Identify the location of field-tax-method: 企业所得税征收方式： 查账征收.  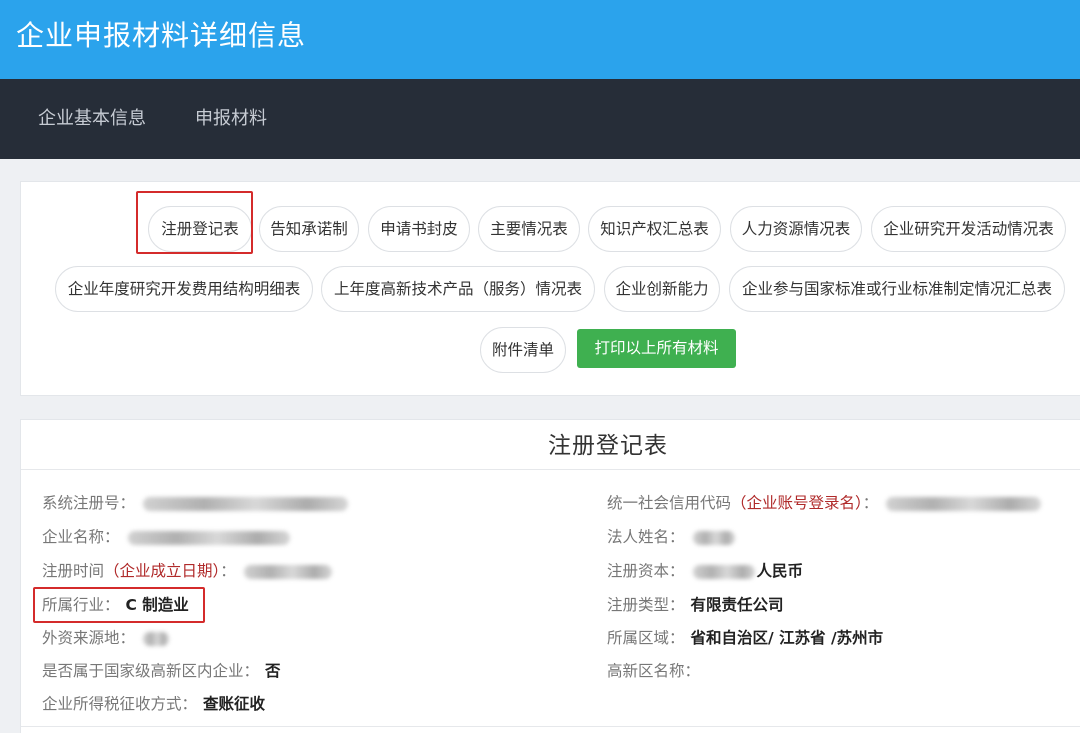
(153, 704).